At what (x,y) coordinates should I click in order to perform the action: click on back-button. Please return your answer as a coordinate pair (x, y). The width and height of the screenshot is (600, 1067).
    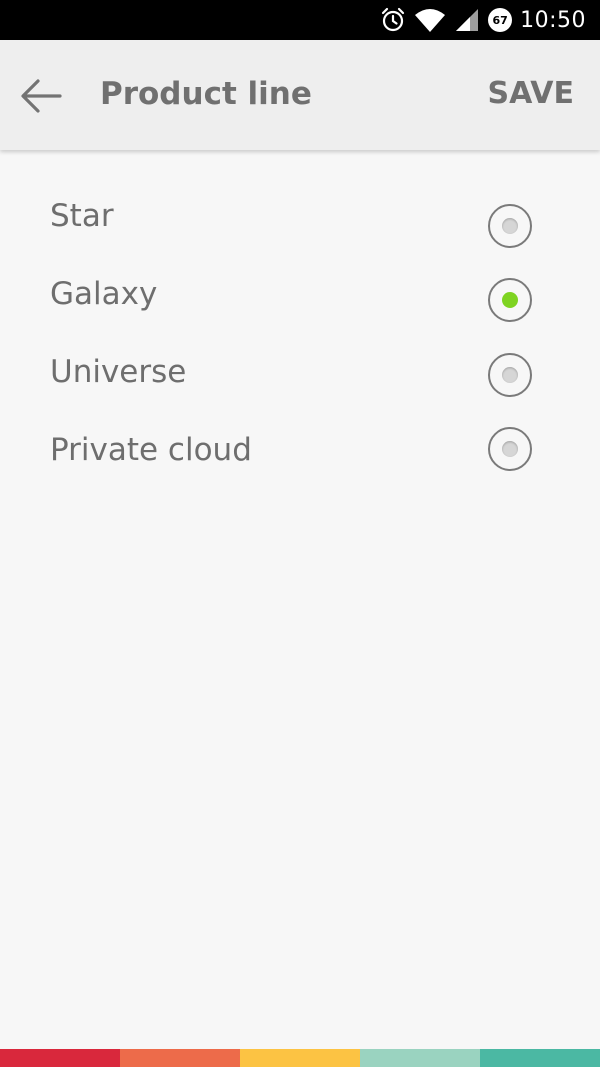
    Looking at the image, I should click on (41, 97).